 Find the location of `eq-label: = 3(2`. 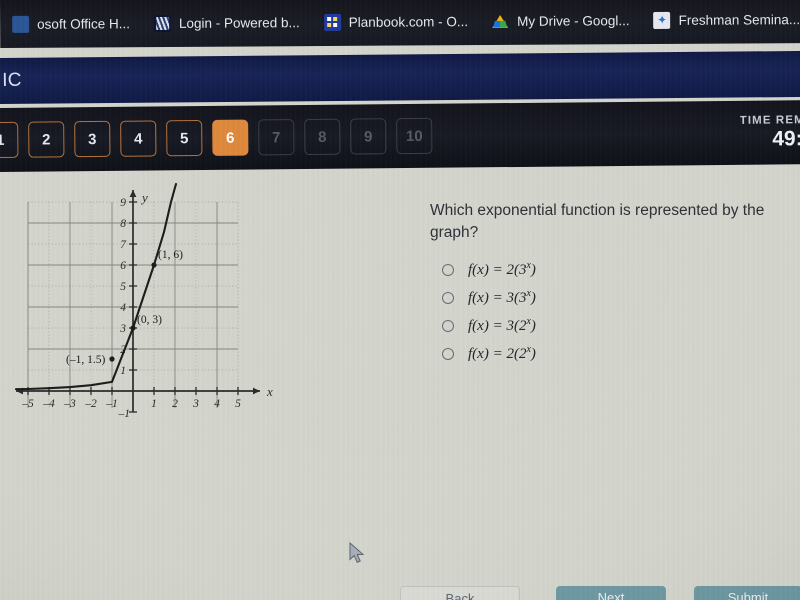

eq-label: = 3(2 is located at coordinates (507, 326).